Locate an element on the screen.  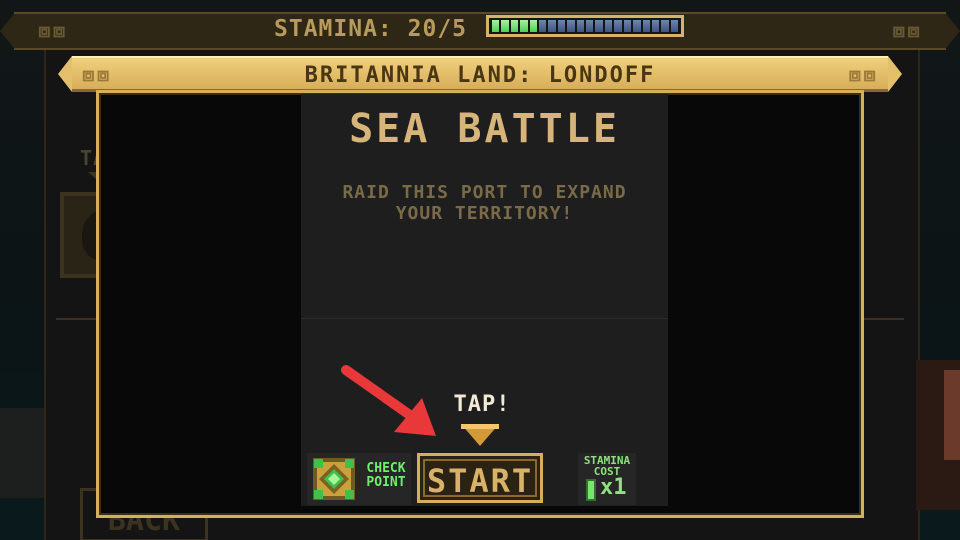
stamina-label: STAMINA: 20/5 is located at coordinates (371, 29).